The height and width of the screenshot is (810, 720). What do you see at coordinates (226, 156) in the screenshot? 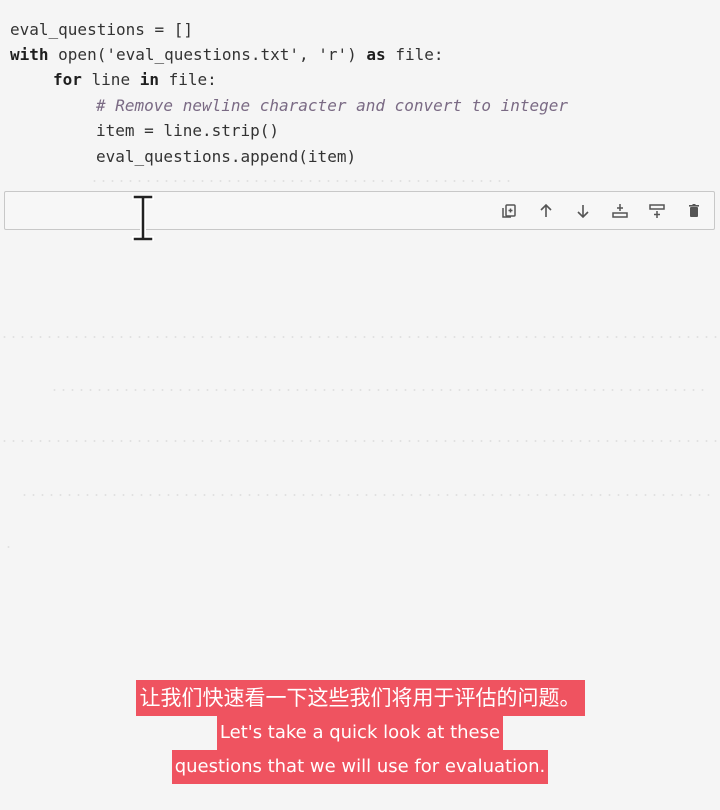
I see `code-line-6: eval_questions.append(item)` at bounding box center [226, 156].